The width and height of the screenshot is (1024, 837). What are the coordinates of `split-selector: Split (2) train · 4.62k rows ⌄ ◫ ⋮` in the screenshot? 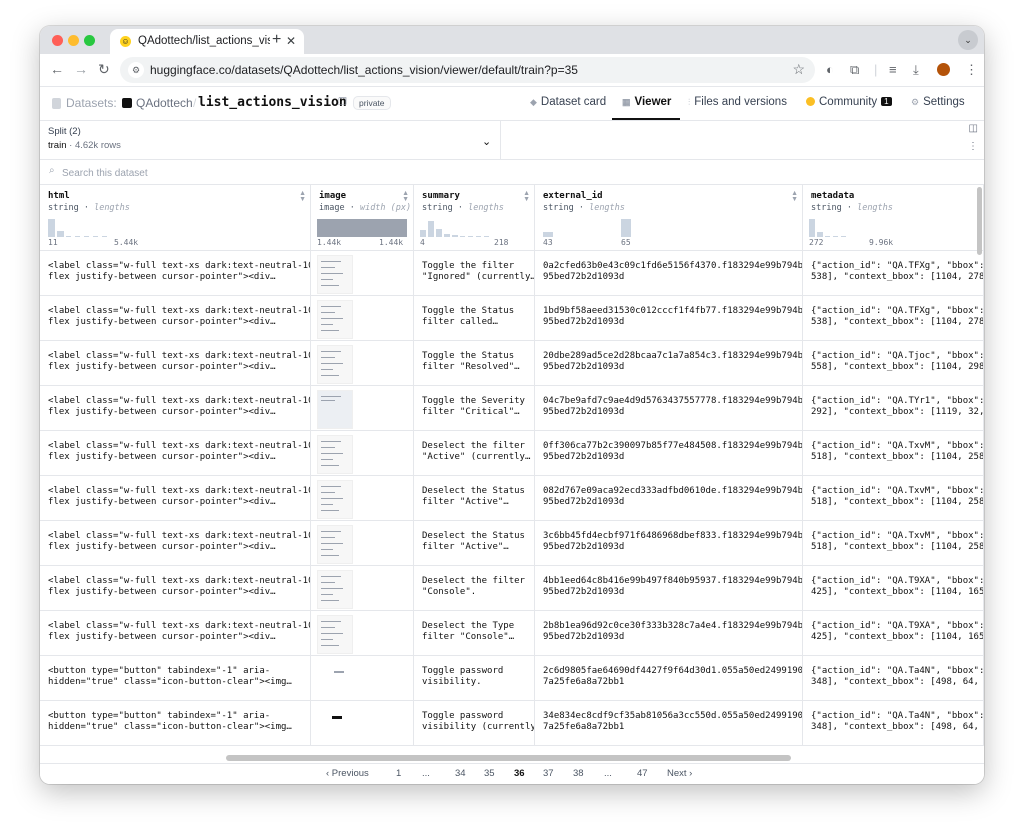 It's located at (512, 140).